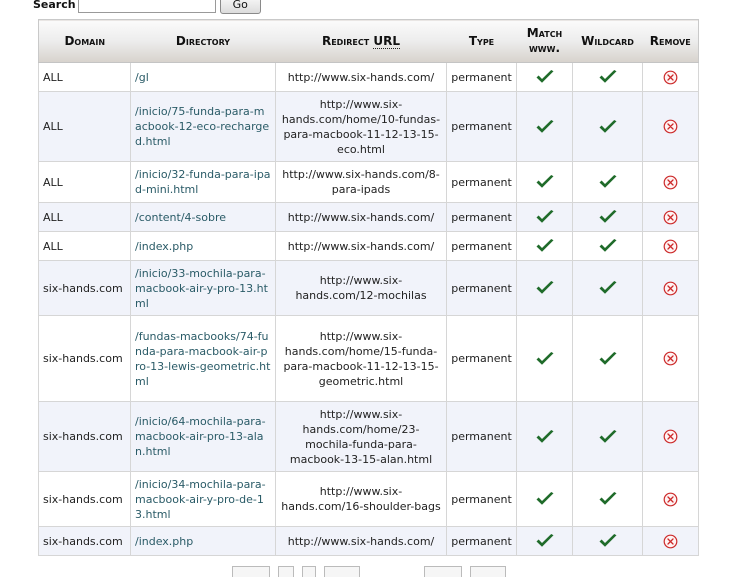  What do you see at coordinates (670, 41) in the screenshot?
I see `header-remove: Remove` at bounding box center [670, 41].